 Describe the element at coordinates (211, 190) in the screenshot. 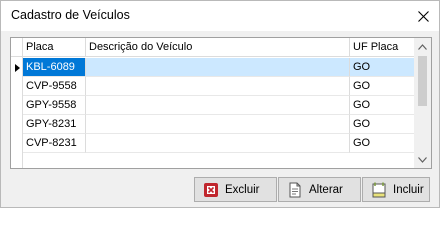

I see `delete-icon` at that location.